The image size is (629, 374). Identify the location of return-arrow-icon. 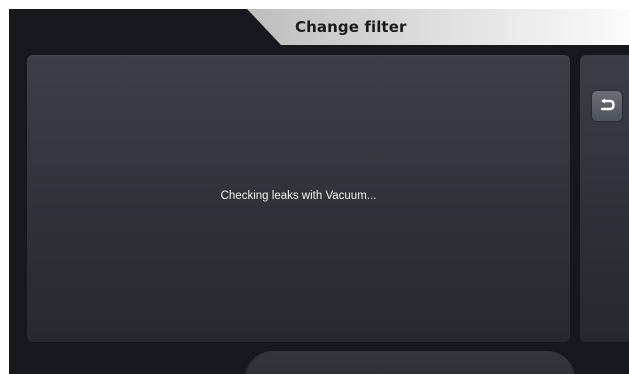
(607, 104).